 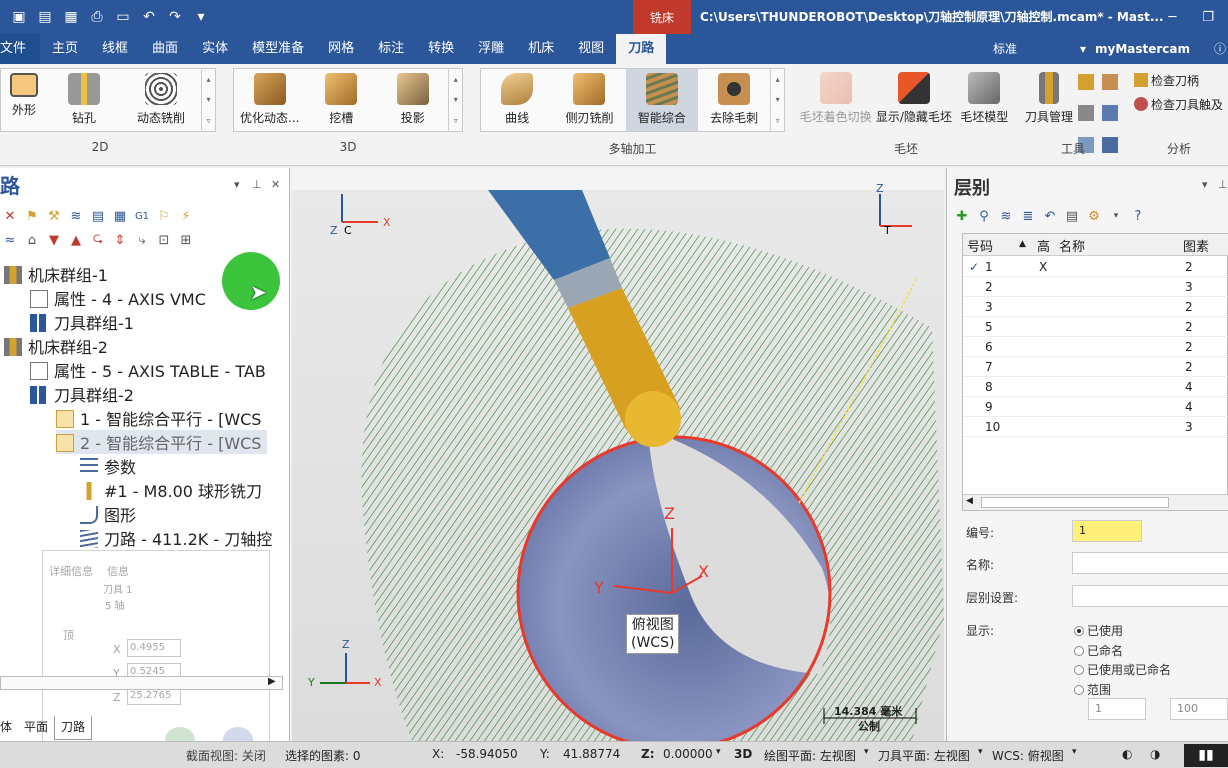 What do you see at coordinates (1155, 754) in the screenshot?
I see `wireframe-icon: ◑` at bounding box center [1155, 754].